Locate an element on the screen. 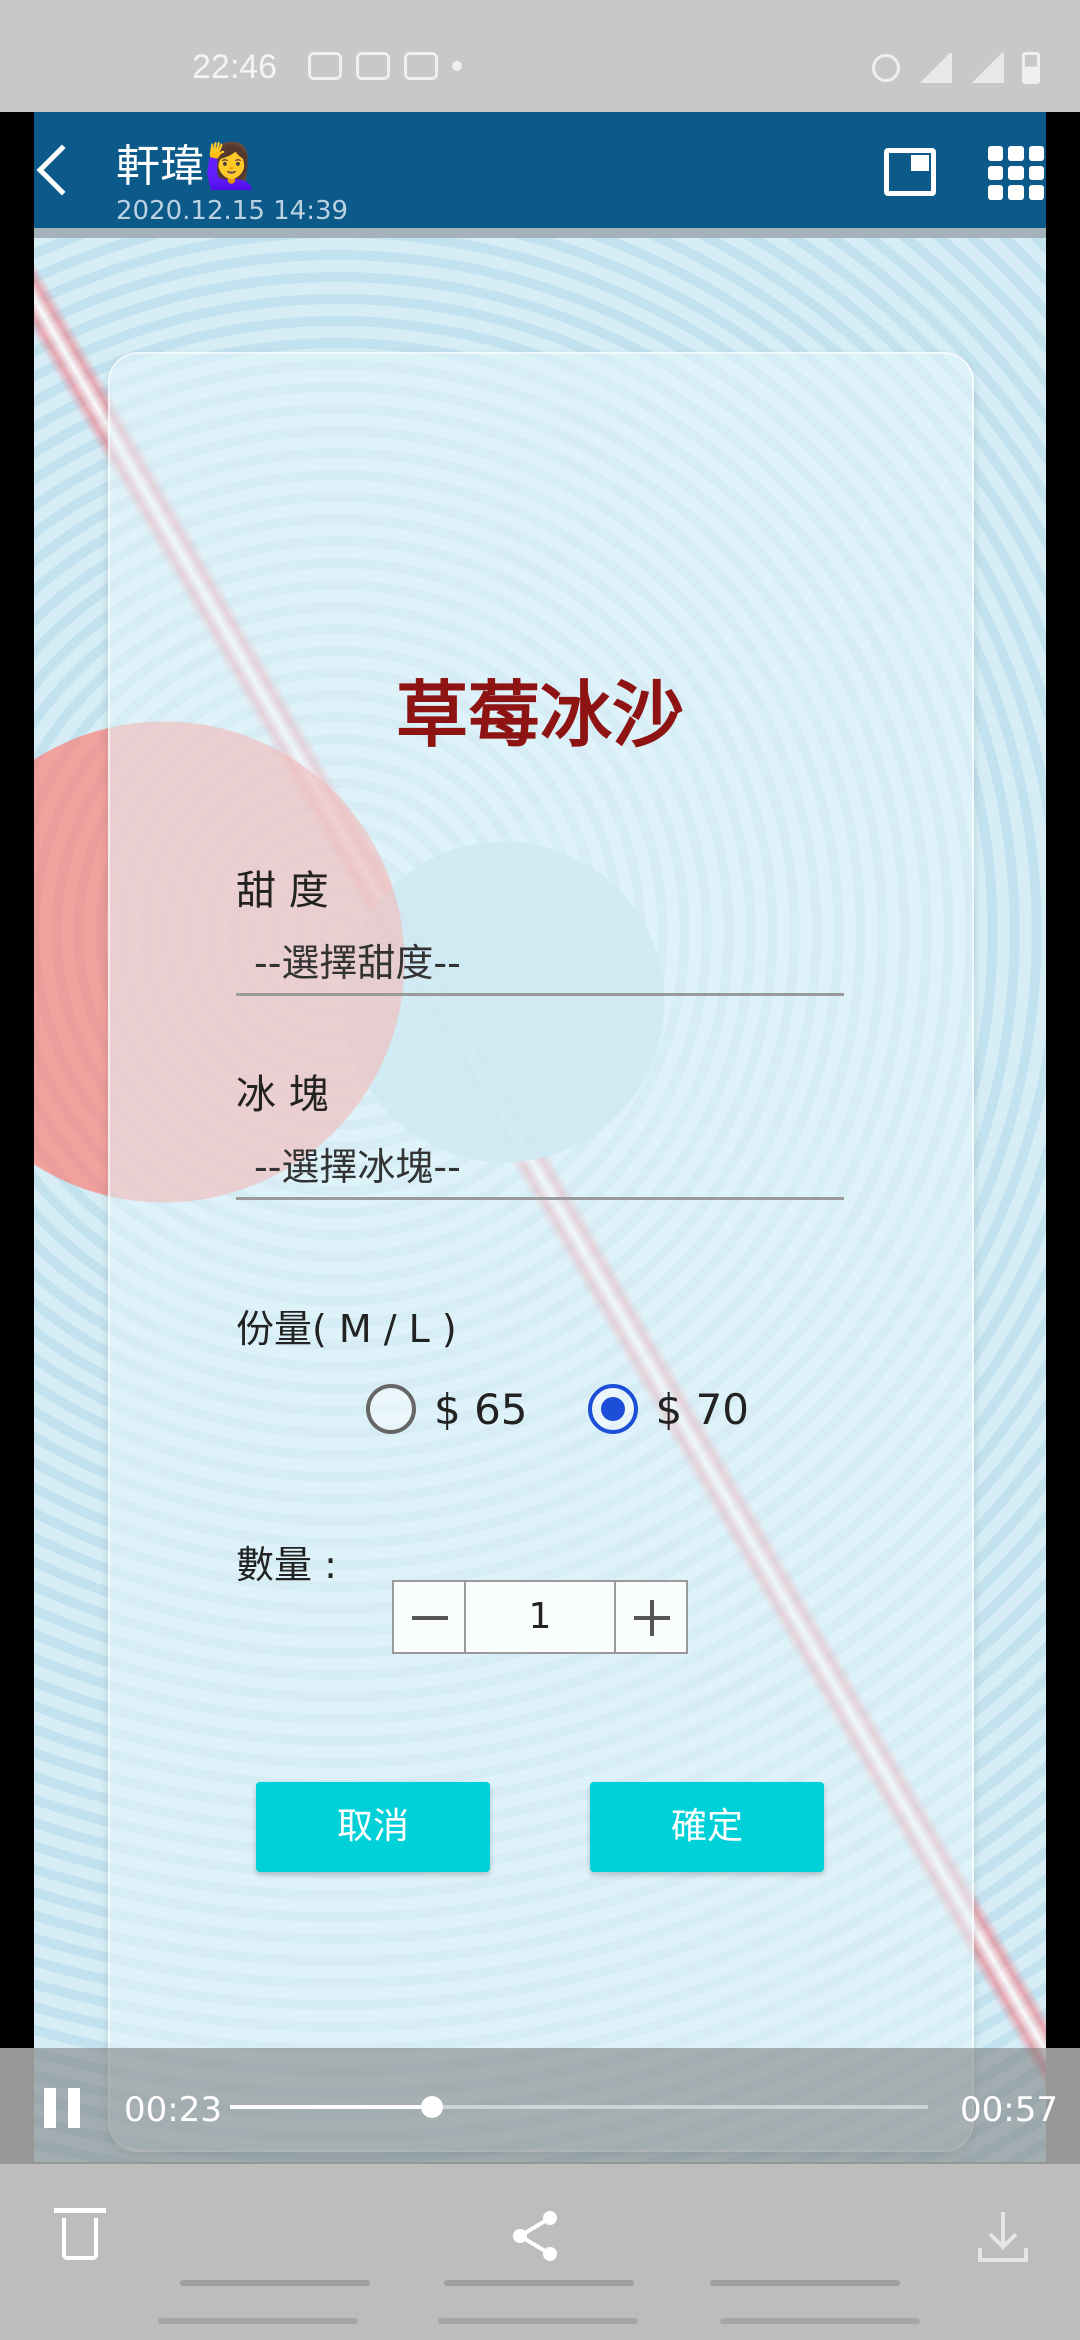  recent-apps-handle is located at coordinates (275, 2283).